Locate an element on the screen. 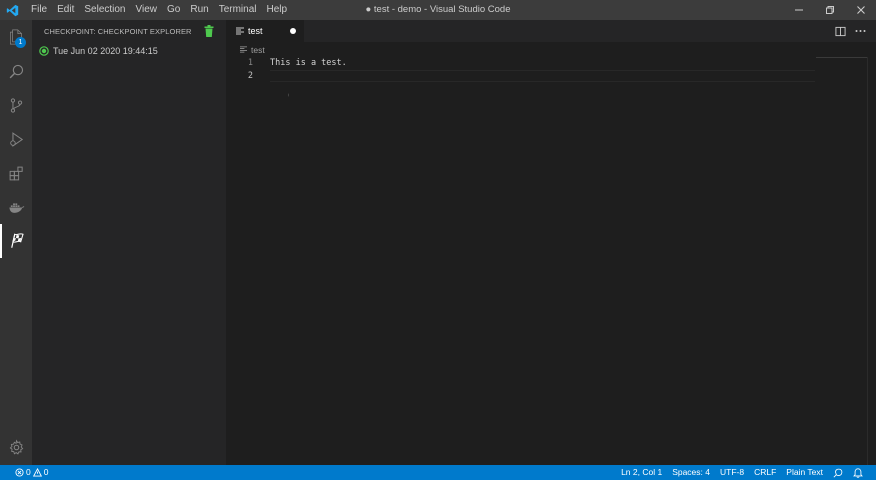  explorer-badge: 1 is located at coordinates (20, 42).